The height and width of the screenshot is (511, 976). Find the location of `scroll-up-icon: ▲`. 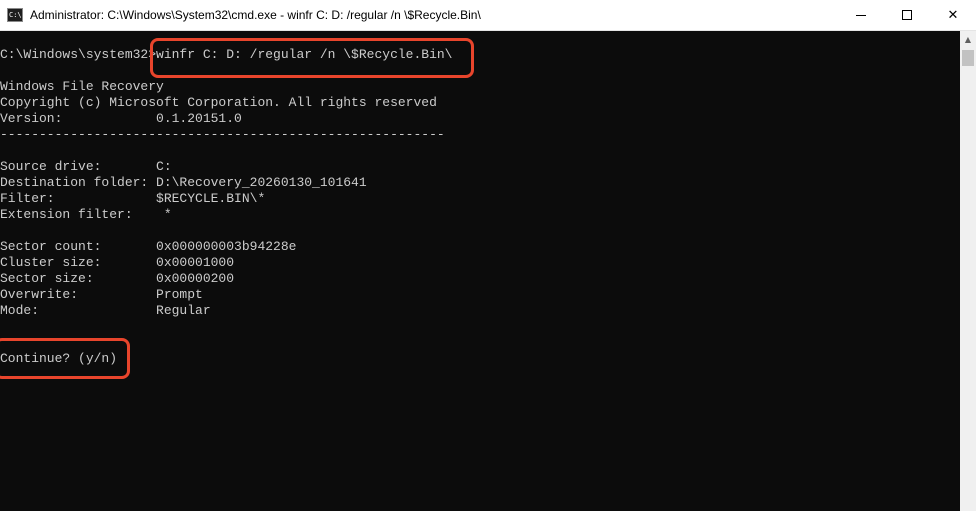

scroll-up-icon: ▲ is located at coordinates (968, 39).